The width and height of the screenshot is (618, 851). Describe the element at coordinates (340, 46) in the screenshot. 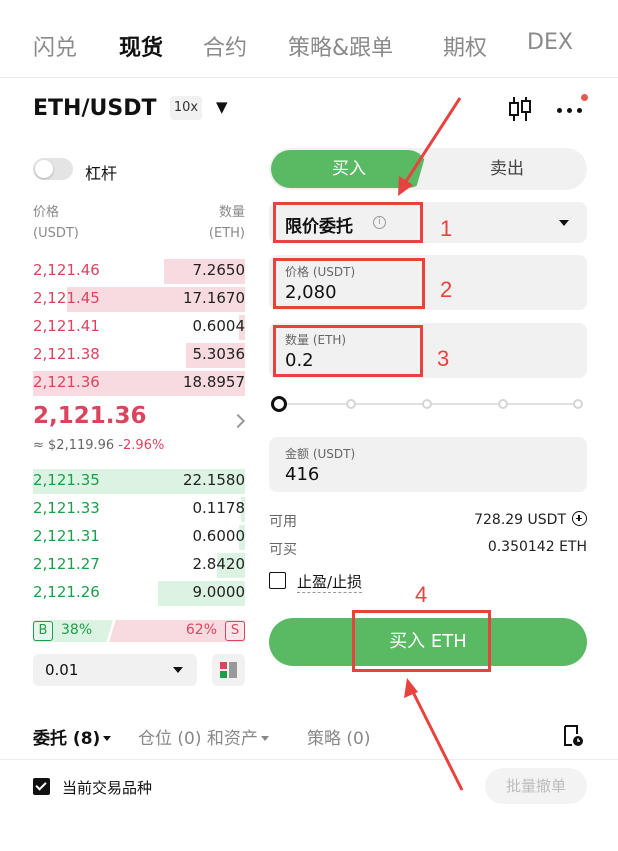

I see `tab-strategy-copy: 策略&跟单` at that location.